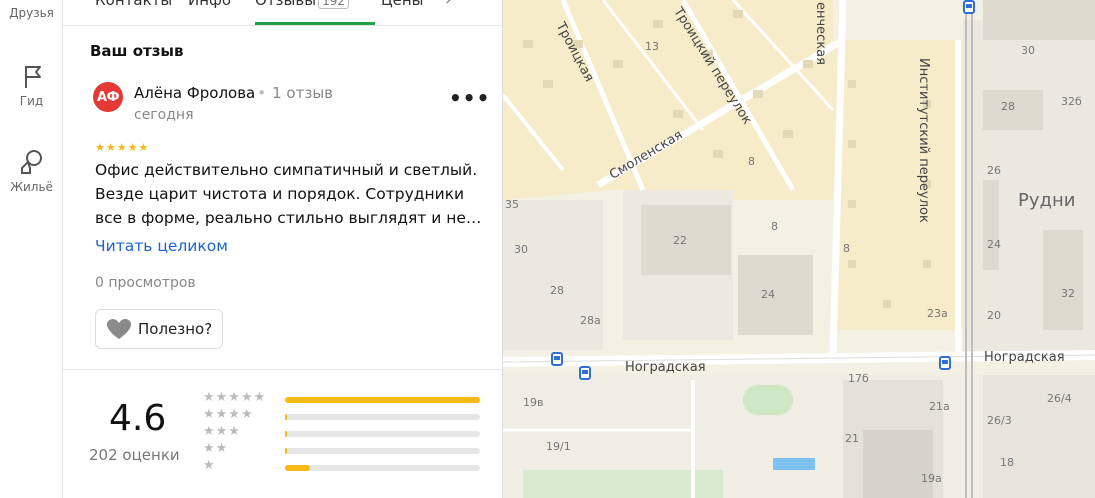  Describe the element at coordinates (161, 246) in the screenshot. I see `read-more-link: Читать целиком` at that location.